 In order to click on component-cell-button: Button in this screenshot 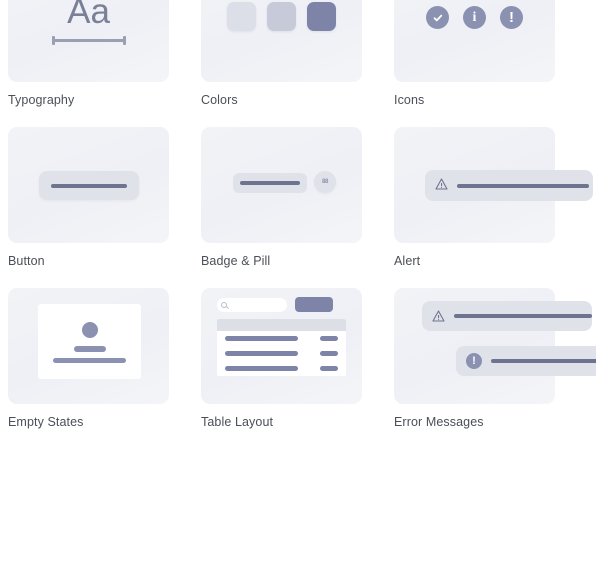, I will do `click(88, 198)`.